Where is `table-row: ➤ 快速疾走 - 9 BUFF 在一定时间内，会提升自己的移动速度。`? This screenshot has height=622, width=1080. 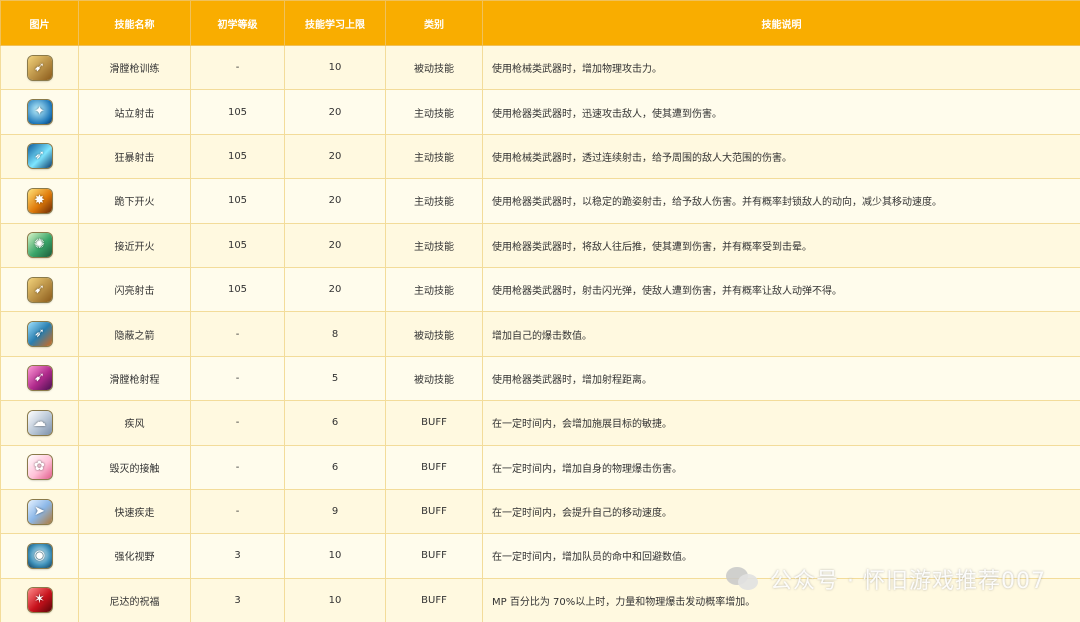
table-row: ➤ 快速疾走 - 9 BUFF 在一定时间内，会提升自己的移动速度。 is located at coordinates (540, 511).